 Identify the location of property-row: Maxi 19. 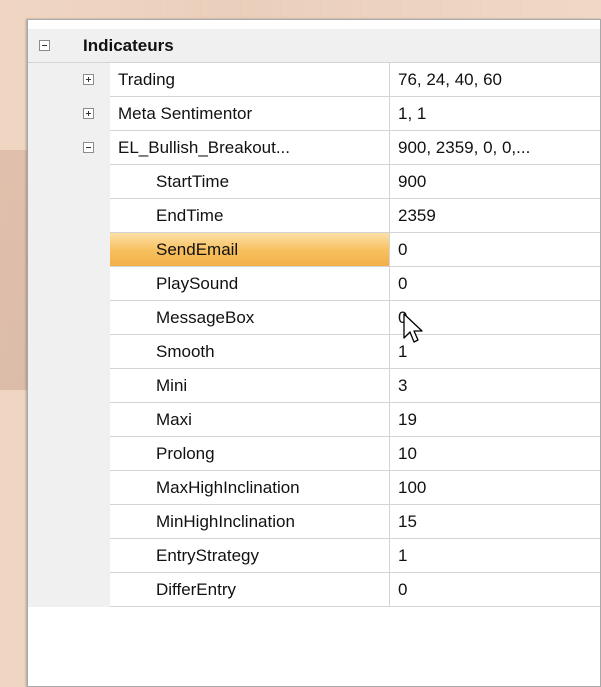
(314, 420).